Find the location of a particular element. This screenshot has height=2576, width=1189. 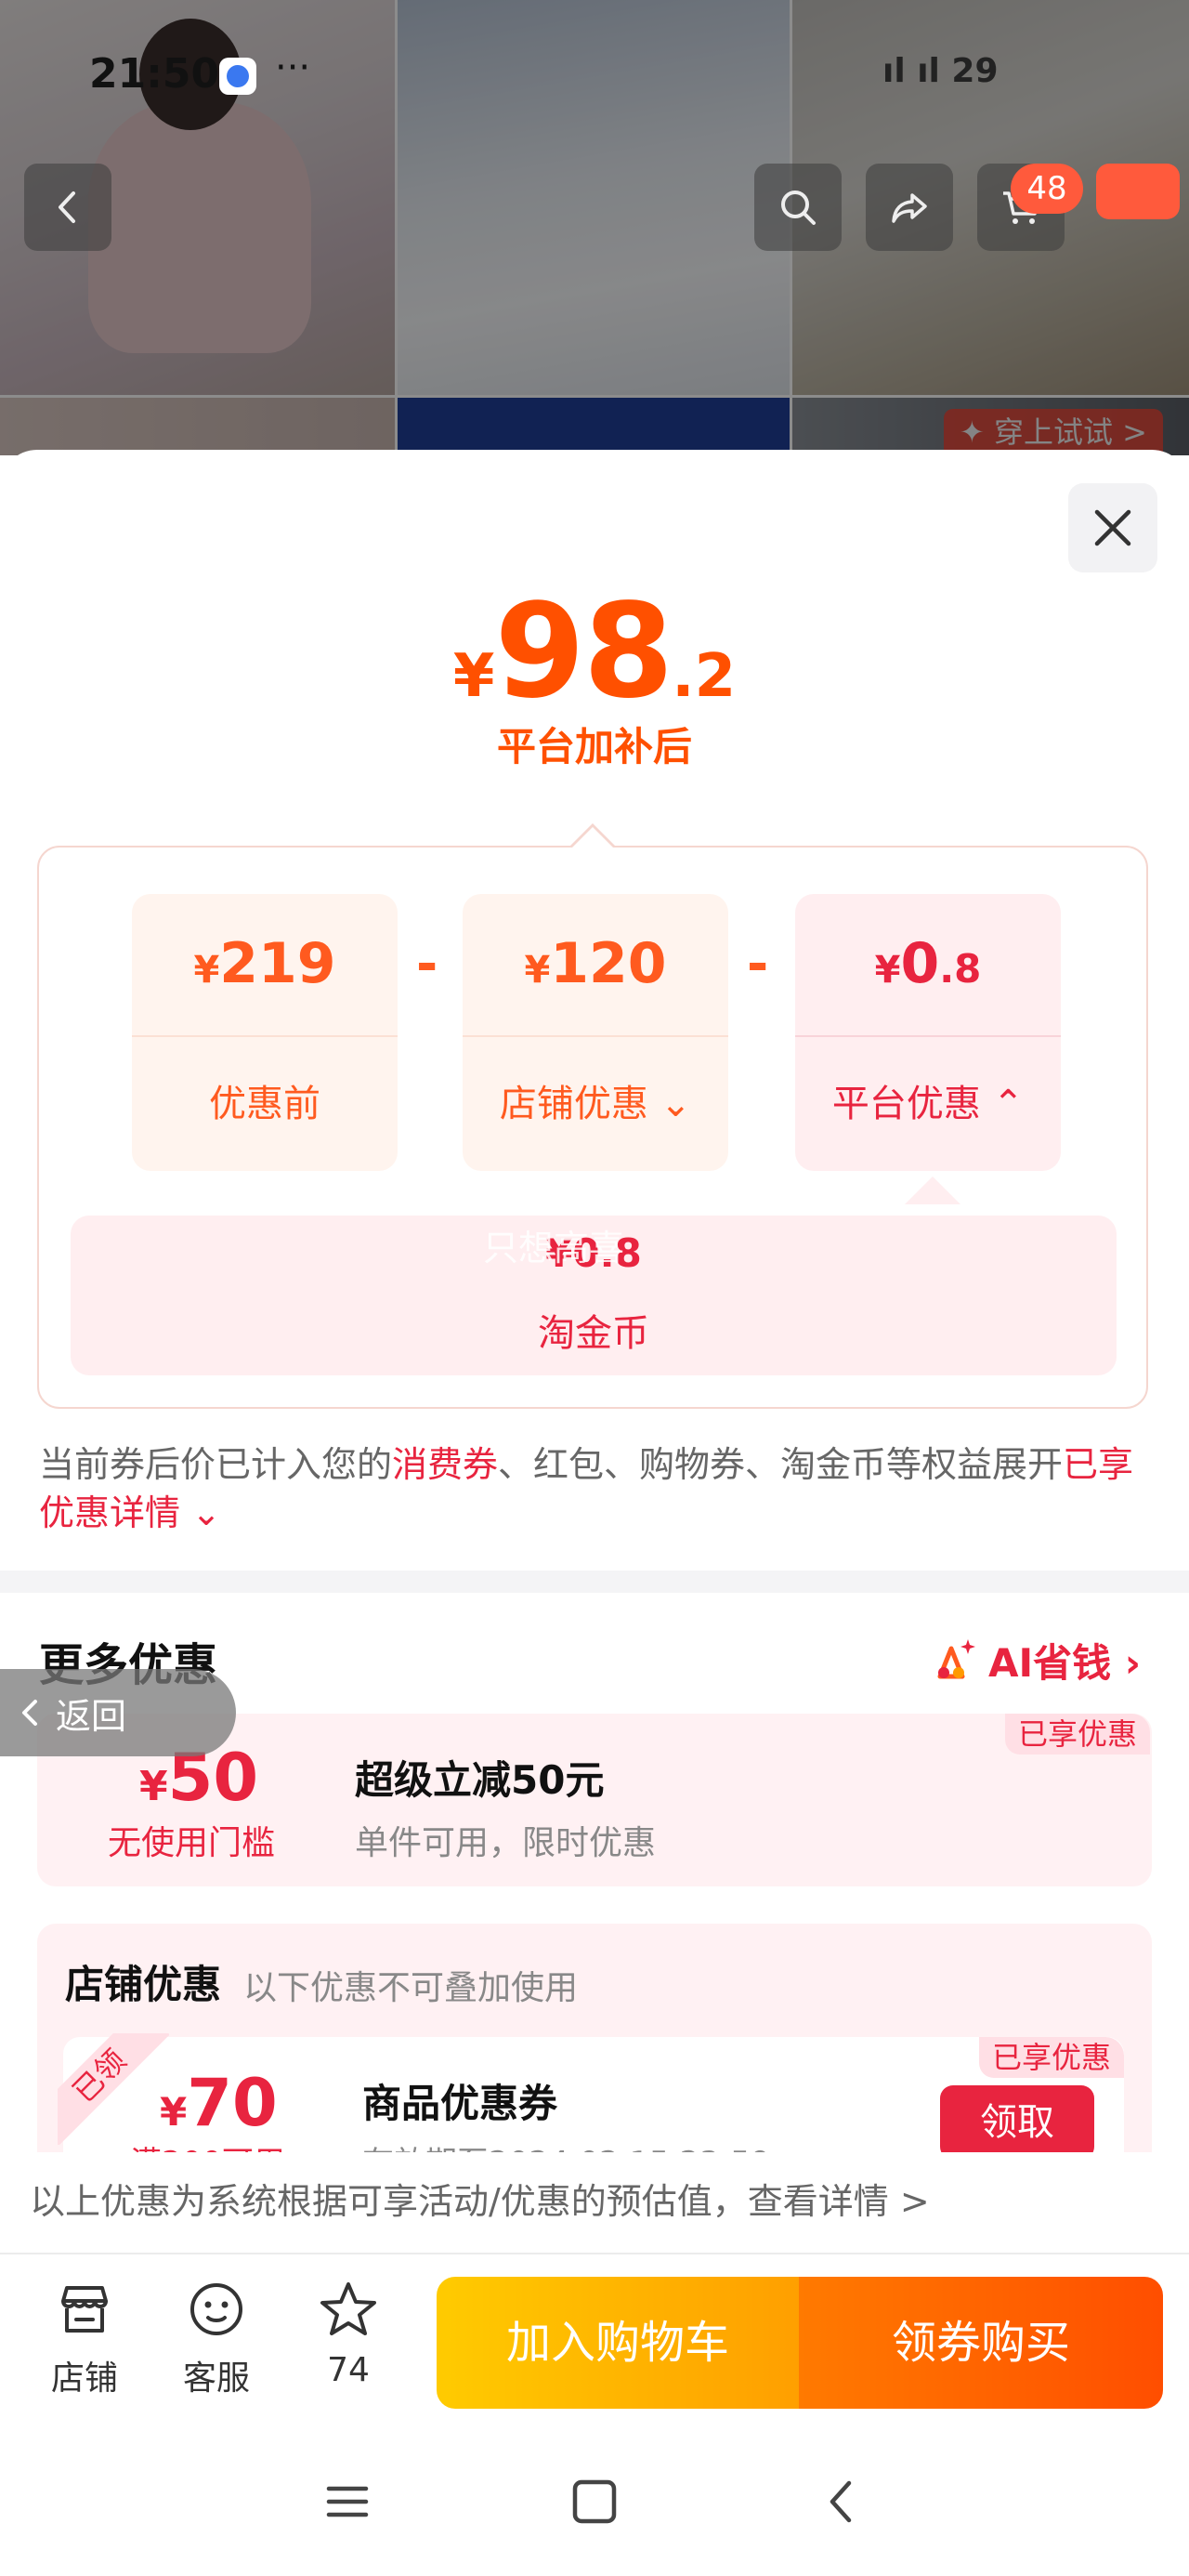

signal-battery-icon: ıl ıl 29 is located at coordinates (941, 71).